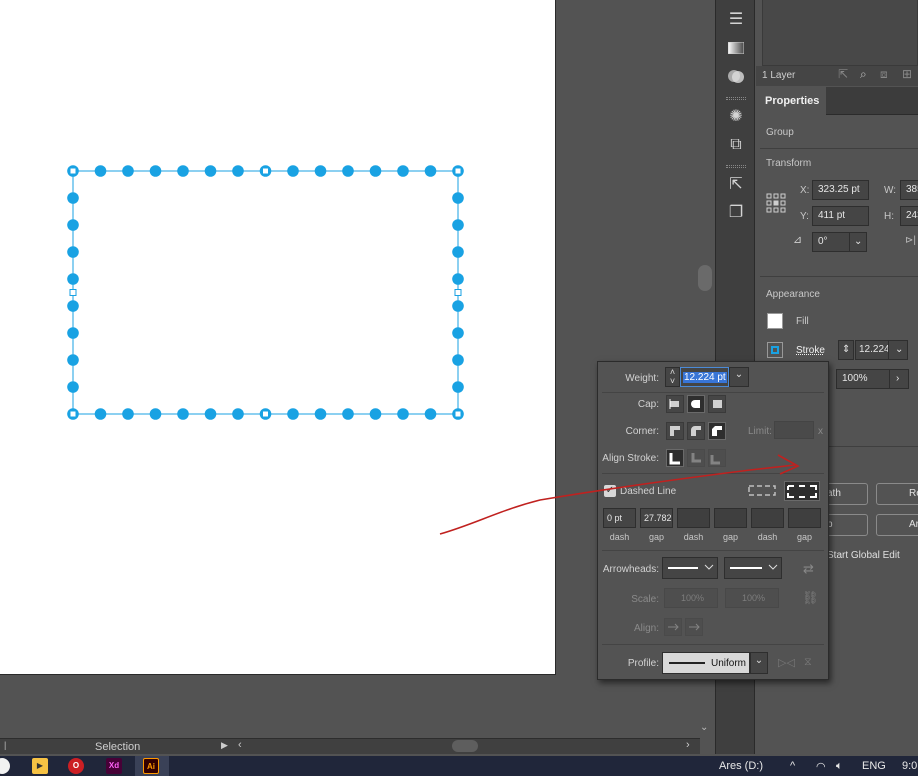 The width and height of the screenshot is (918, 776). I want to click on h-field: 243, so click(909, 216).